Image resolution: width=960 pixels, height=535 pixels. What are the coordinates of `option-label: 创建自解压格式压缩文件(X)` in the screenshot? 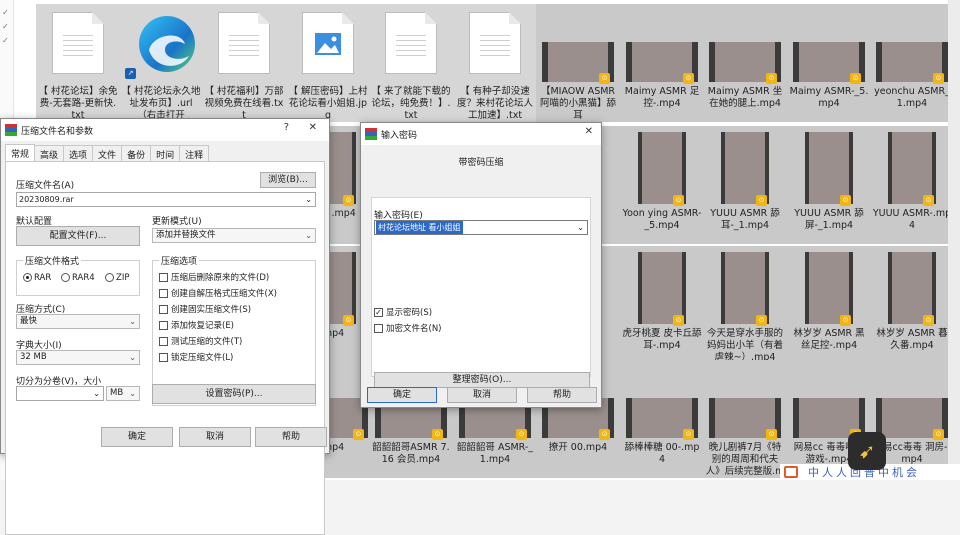 It's located at (224, 294).